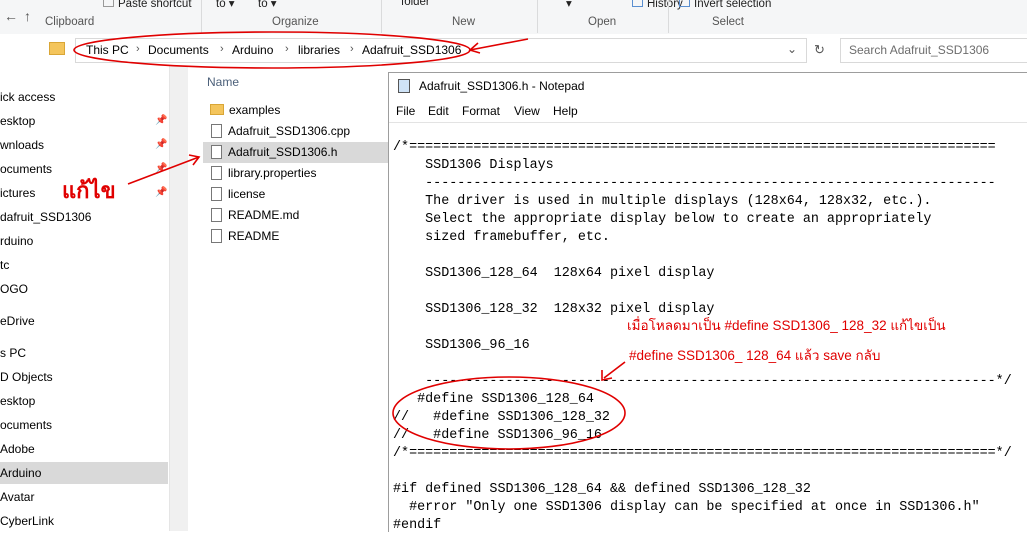 The image size is (1027, 535). Describe the element at coordinates (499, 44) in the screenshot. I see `breadcrumb-arrow` at that location.